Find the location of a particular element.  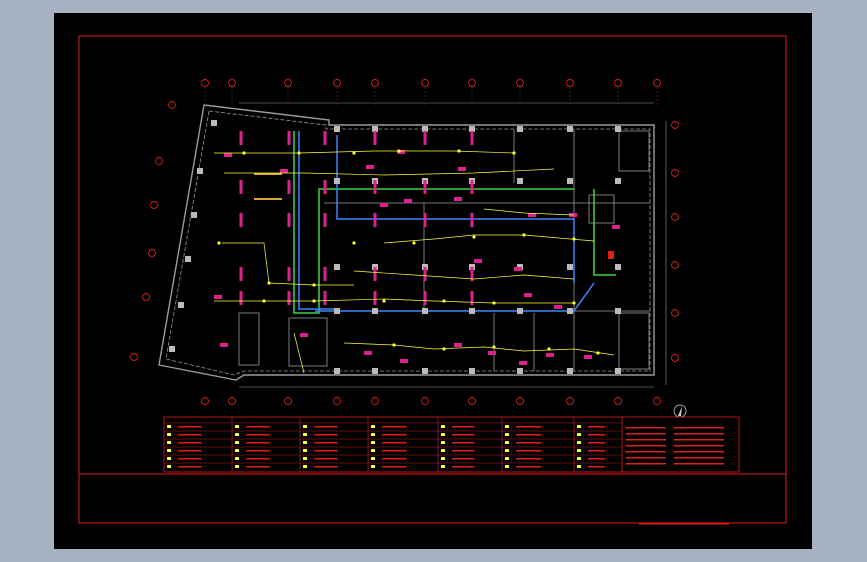

panel-marker is located at coordinates (611, 255).